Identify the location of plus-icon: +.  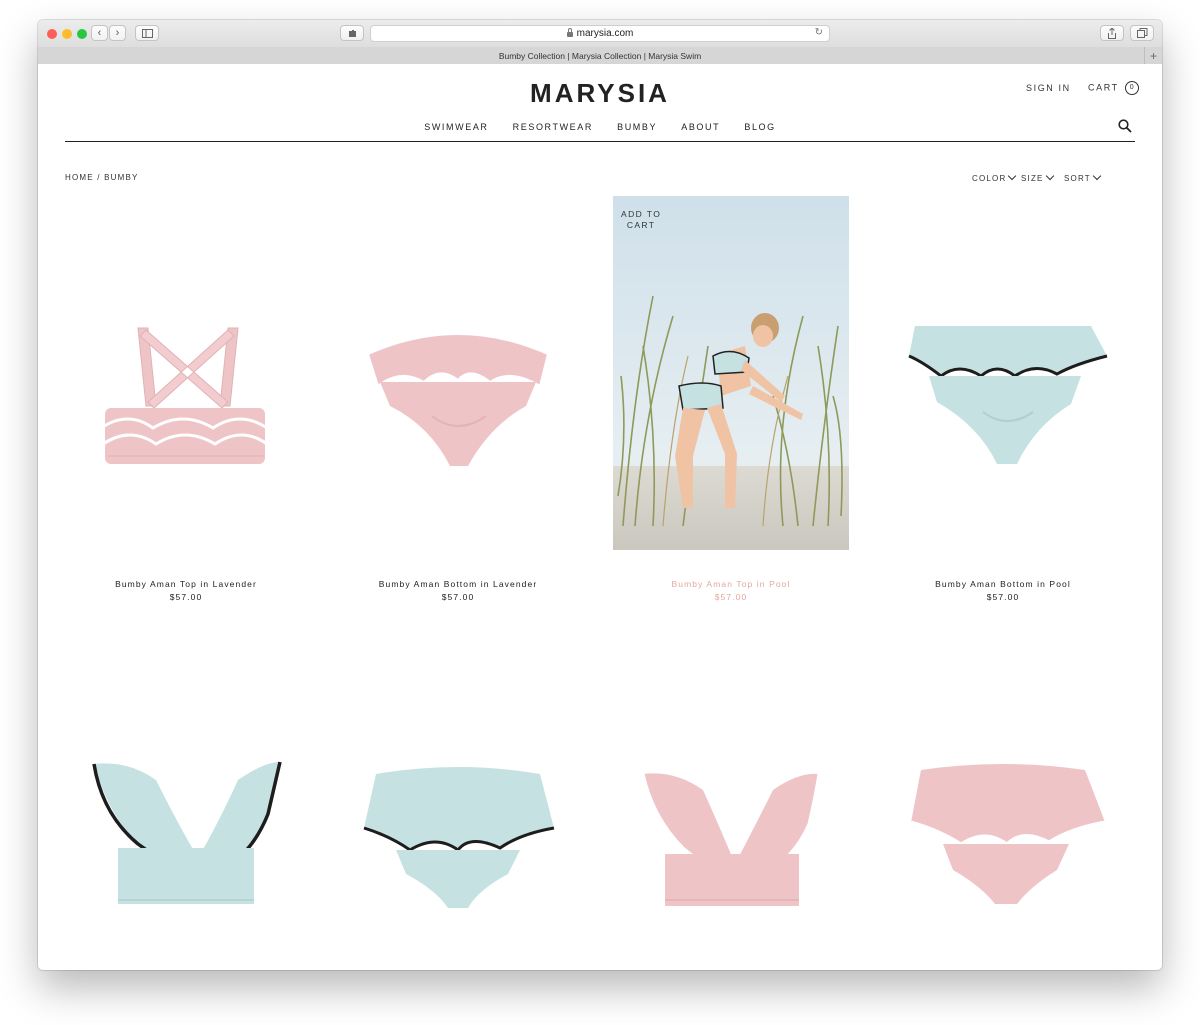
(1153, 55).